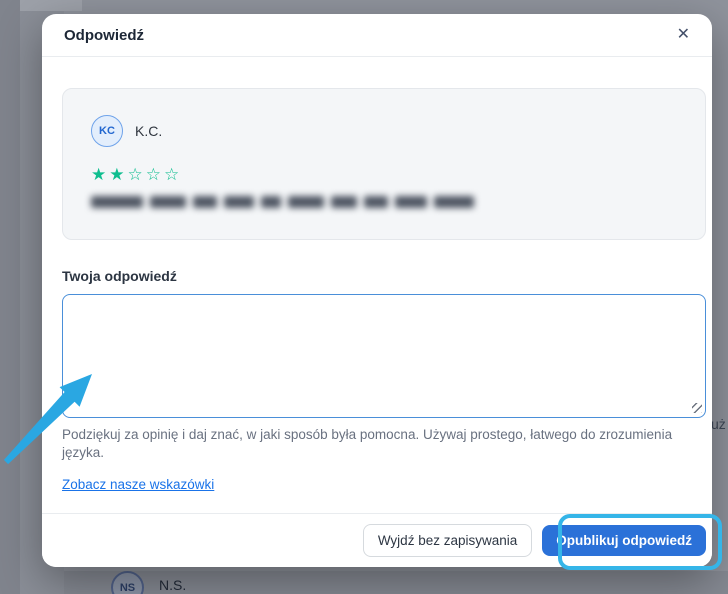 This screenshot has height=594, width=728. Describe the element at coordinates (718, 424) in the screenshot. I see `background-partial-text: uż` at that location.